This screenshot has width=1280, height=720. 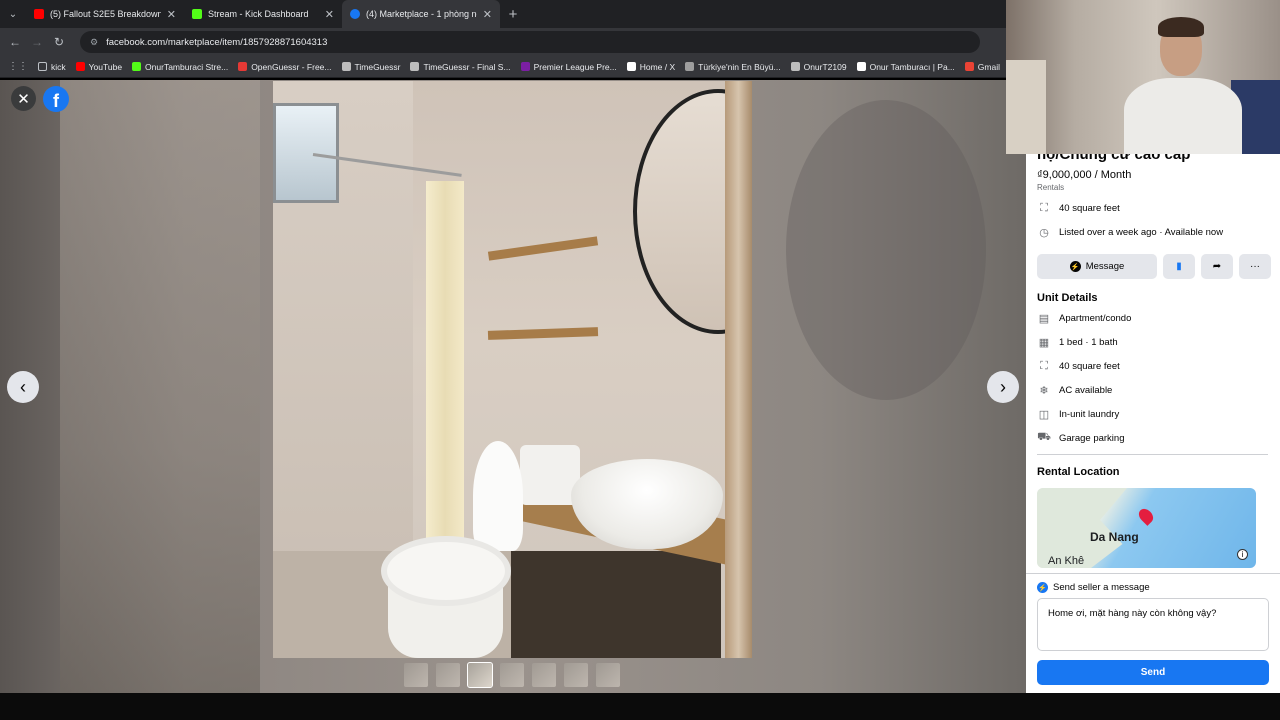 I want to click on unit-detail-label: Garage parking, so click(x=1092, y=438).